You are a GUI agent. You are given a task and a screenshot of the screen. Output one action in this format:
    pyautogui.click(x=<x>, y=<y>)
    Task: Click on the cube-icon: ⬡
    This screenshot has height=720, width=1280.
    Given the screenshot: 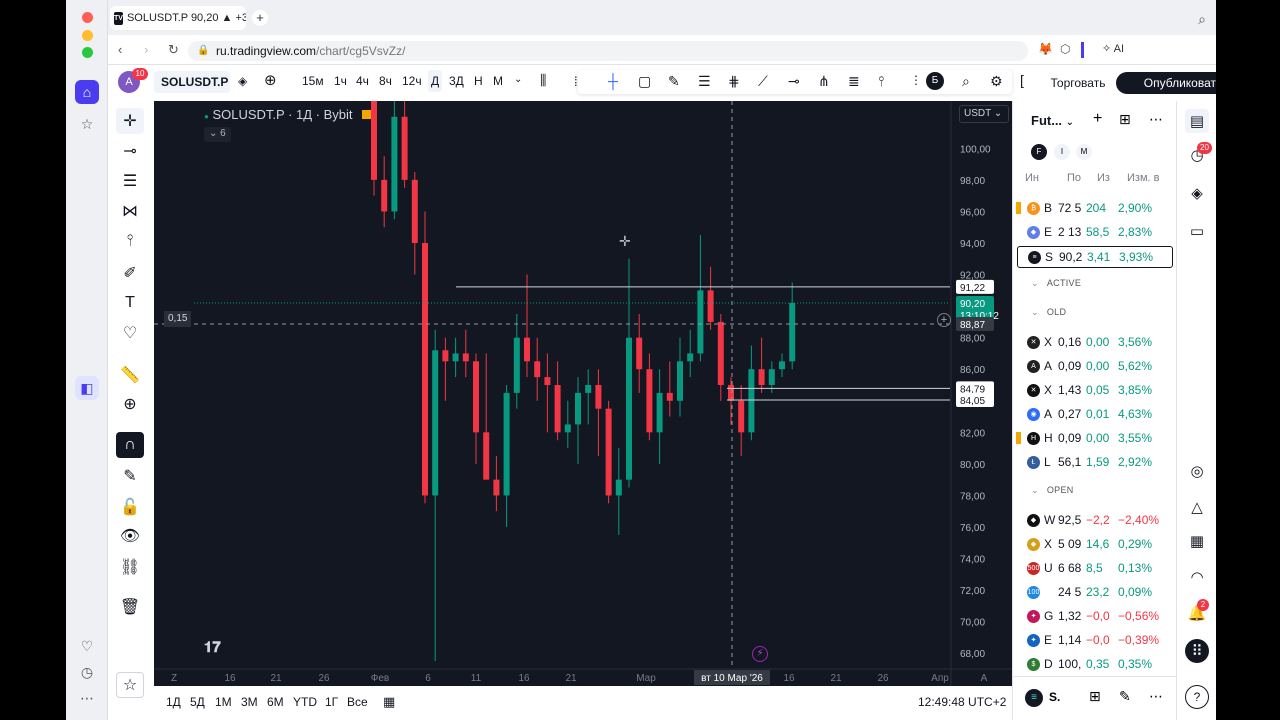 What is the action you would take?
    pyautogui.click(x=1065, y=49)
    